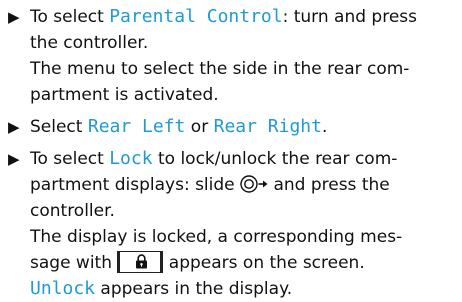 The image size is (462, 302). I want to click on step3-result-line3: Unlock appears in the display., so click(161, 288).